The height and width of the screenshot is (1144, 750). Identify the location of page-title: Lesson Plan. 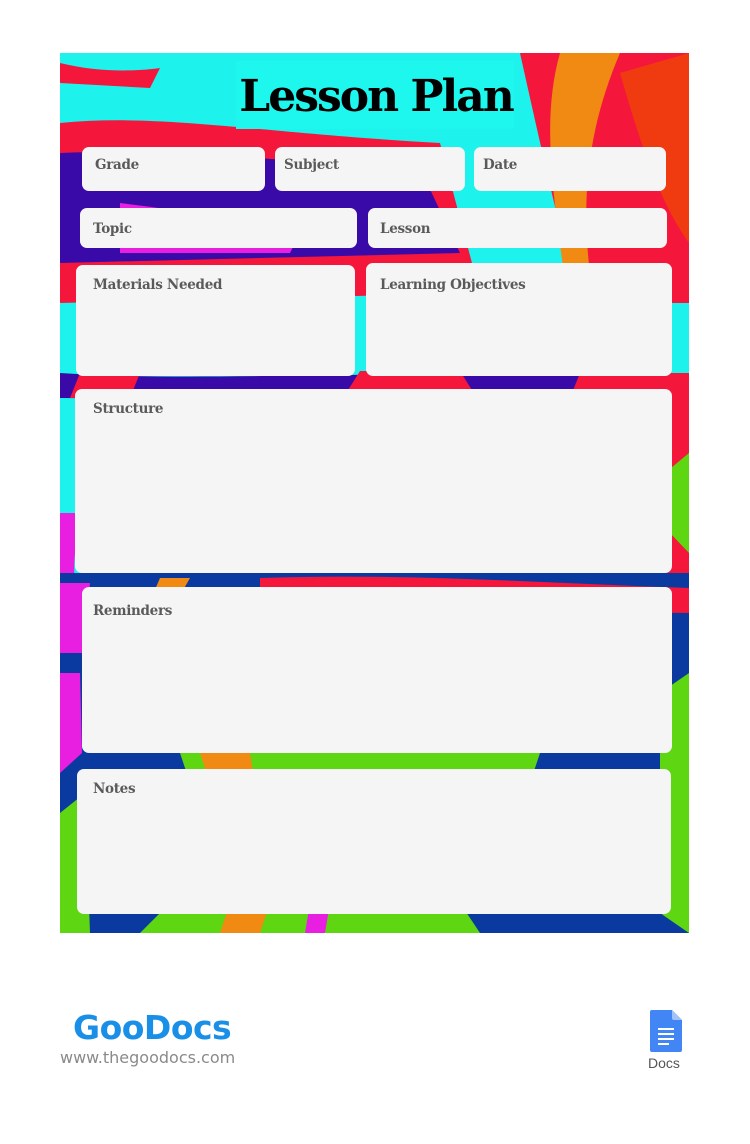
(376, 96).